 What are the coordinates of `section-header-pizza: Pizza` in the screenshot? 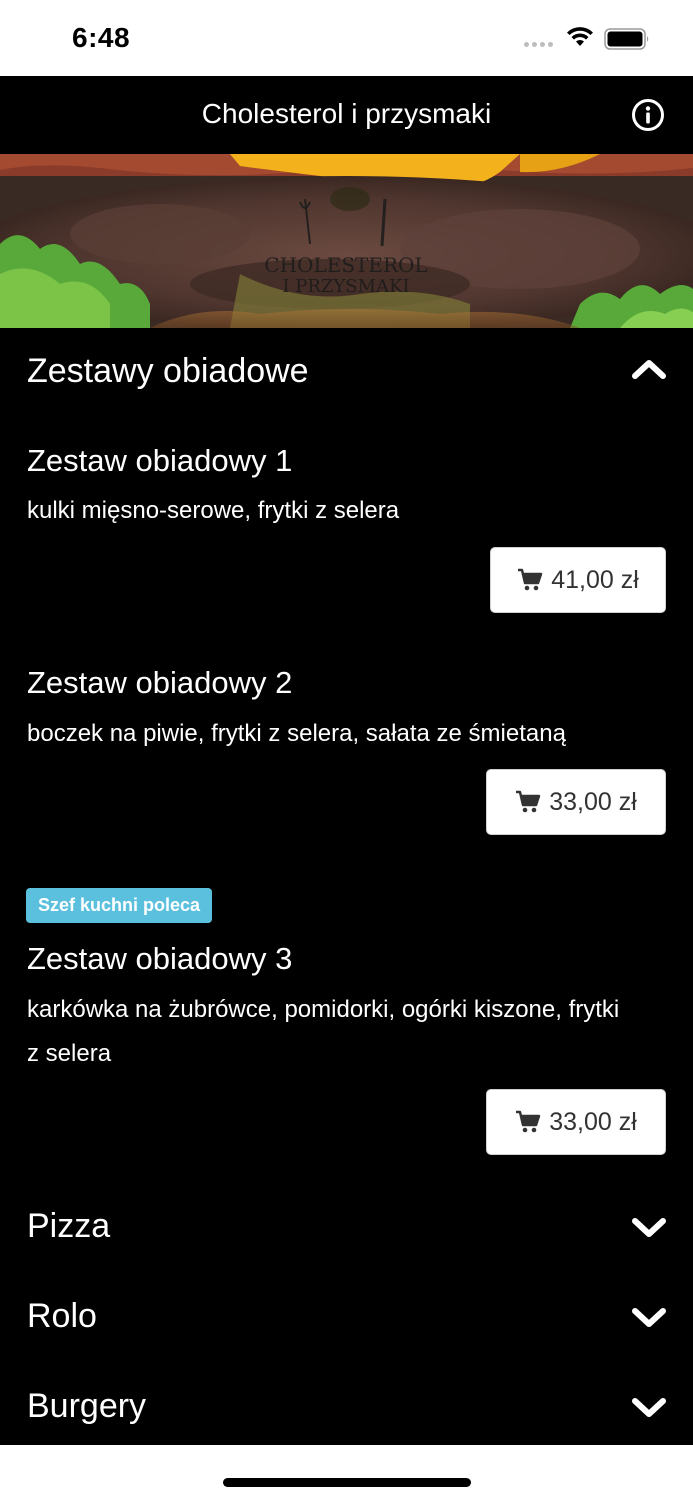 It's located at (346, 1223).